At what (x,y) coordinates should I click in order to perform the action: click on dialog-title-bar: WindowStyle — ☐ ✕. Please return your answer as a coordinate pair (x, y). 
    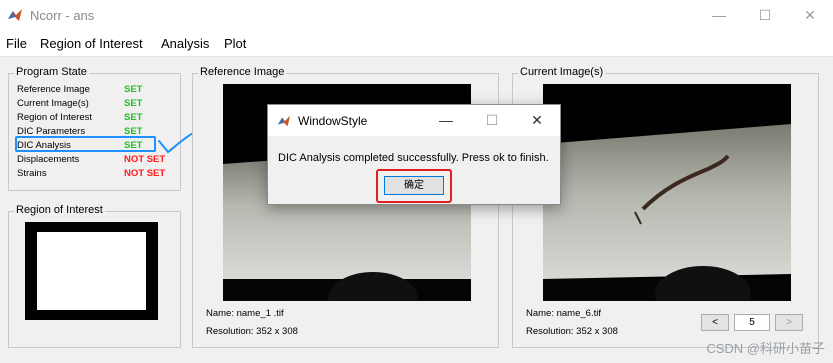
    Looking at the image, I should click on (414, 120).